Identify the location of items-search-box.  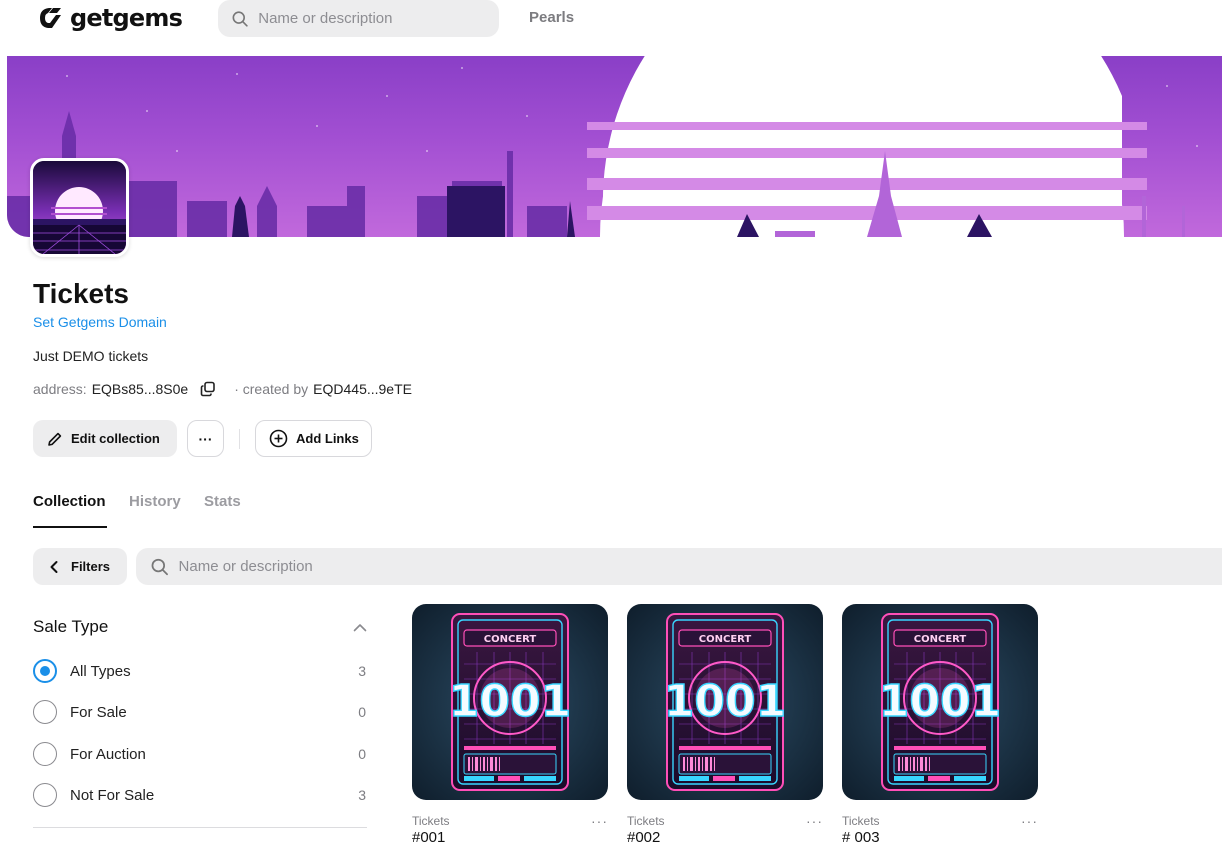
(679, 566).